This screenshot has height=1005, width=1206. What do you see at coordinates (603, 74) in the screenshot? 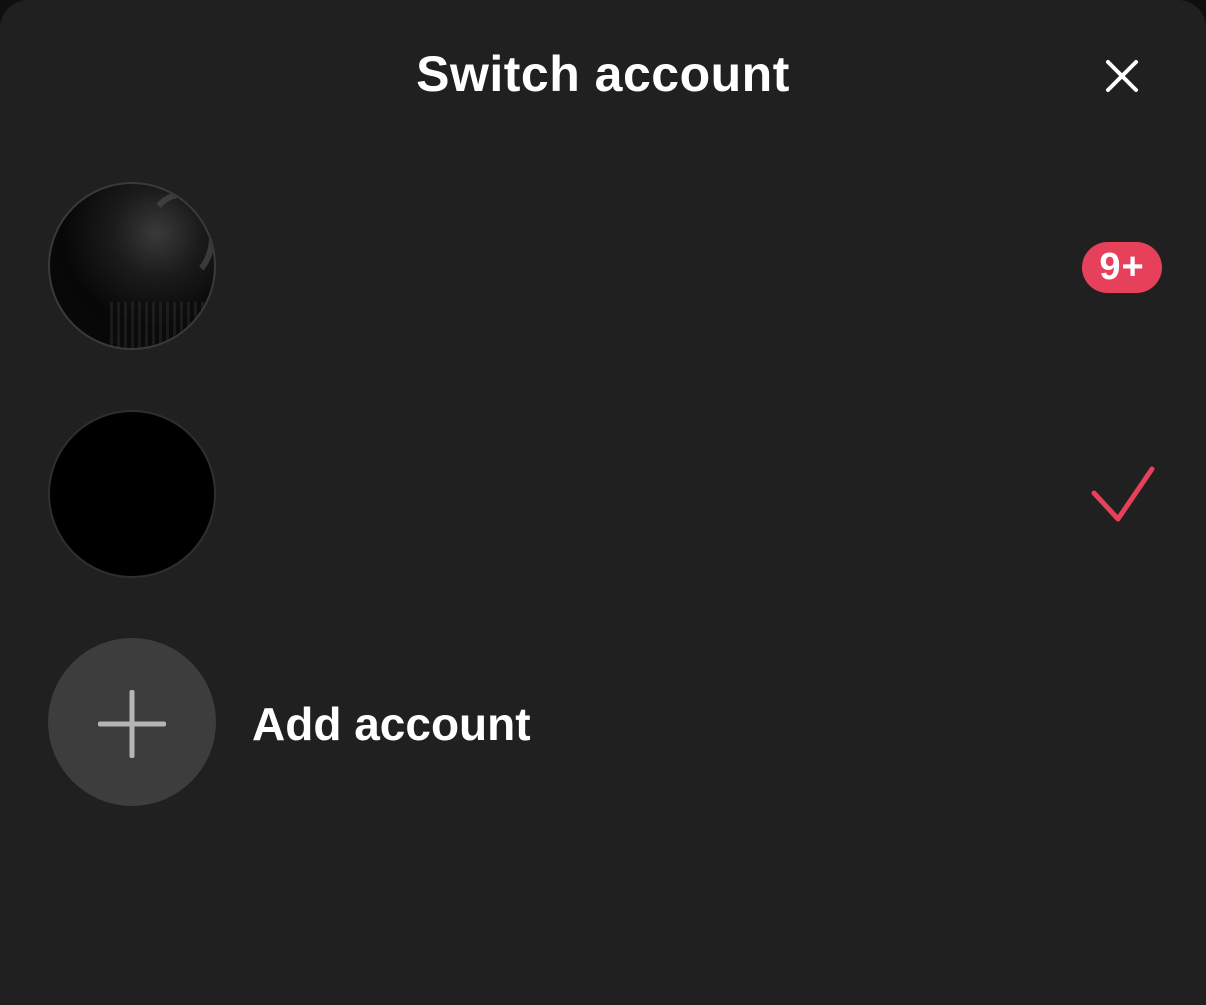
I see `dialog-title: Switch account` at bounding box center [603, 74].